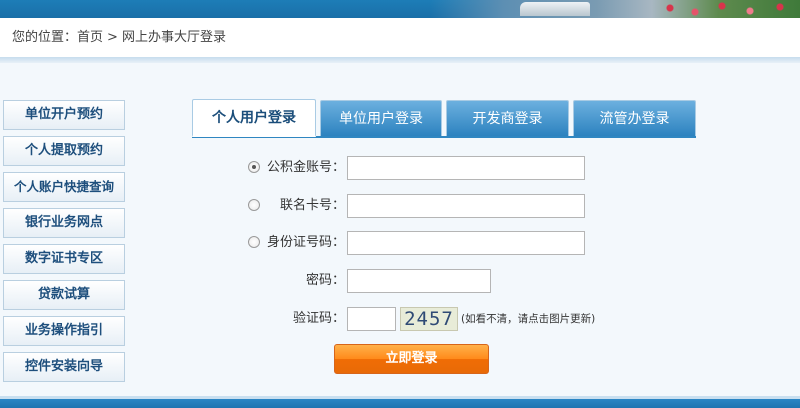  Describe the element at coordinates (64, 187) in the screenshot. I see `sidebar-item-personal-account-query: 个人账户快捷查询` at that location.